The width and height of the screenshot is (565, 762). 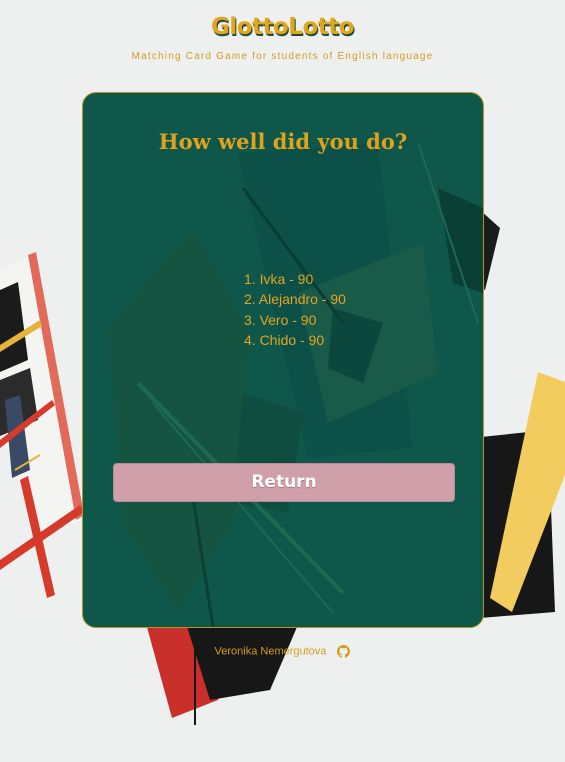 What do you see at coordinates (271, 652) in the screenshot?
I see `author-link: Veronika Nemergutova` at bounding box center [271, 652].